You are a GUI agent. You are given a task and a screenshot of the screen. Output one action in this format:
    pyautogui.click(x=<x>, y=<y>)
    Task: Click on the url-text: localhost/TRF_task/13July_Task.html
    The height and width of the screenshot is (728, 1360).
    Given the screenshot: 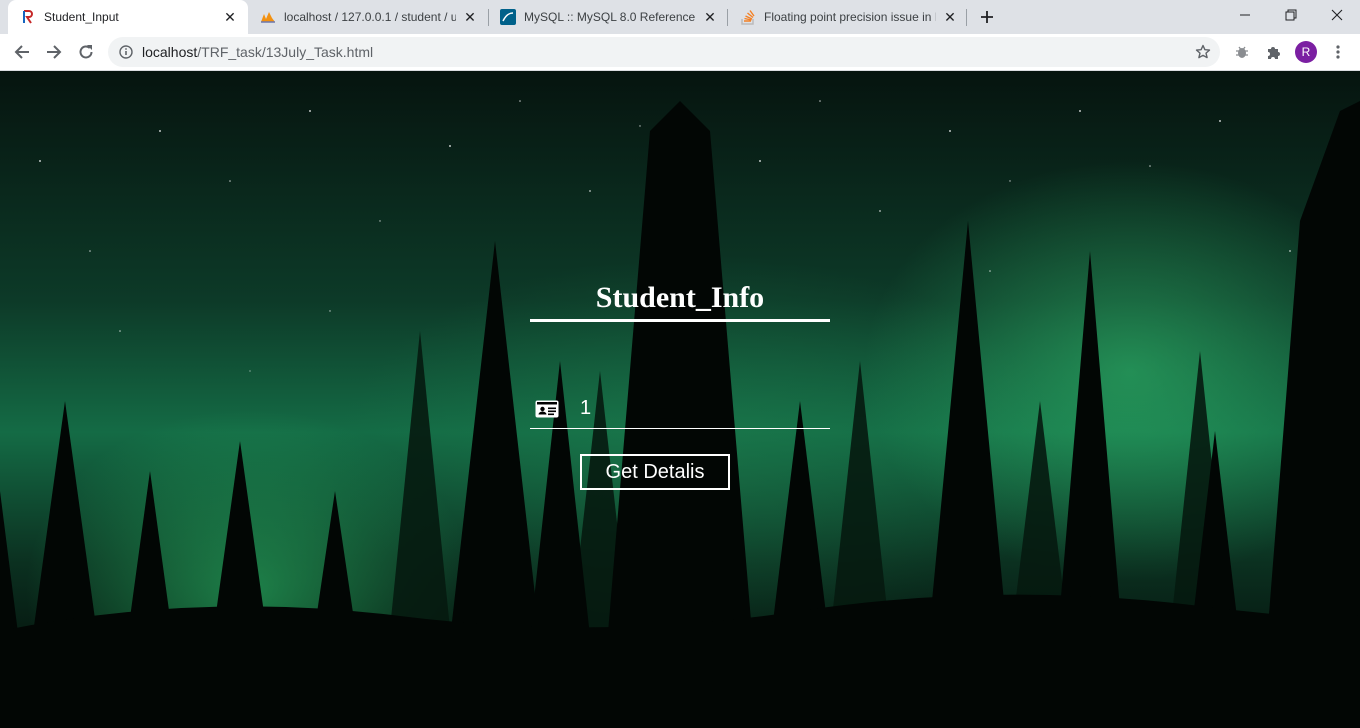 What is the action you would take?
    pyautogui.click(x=257, y=52)
    